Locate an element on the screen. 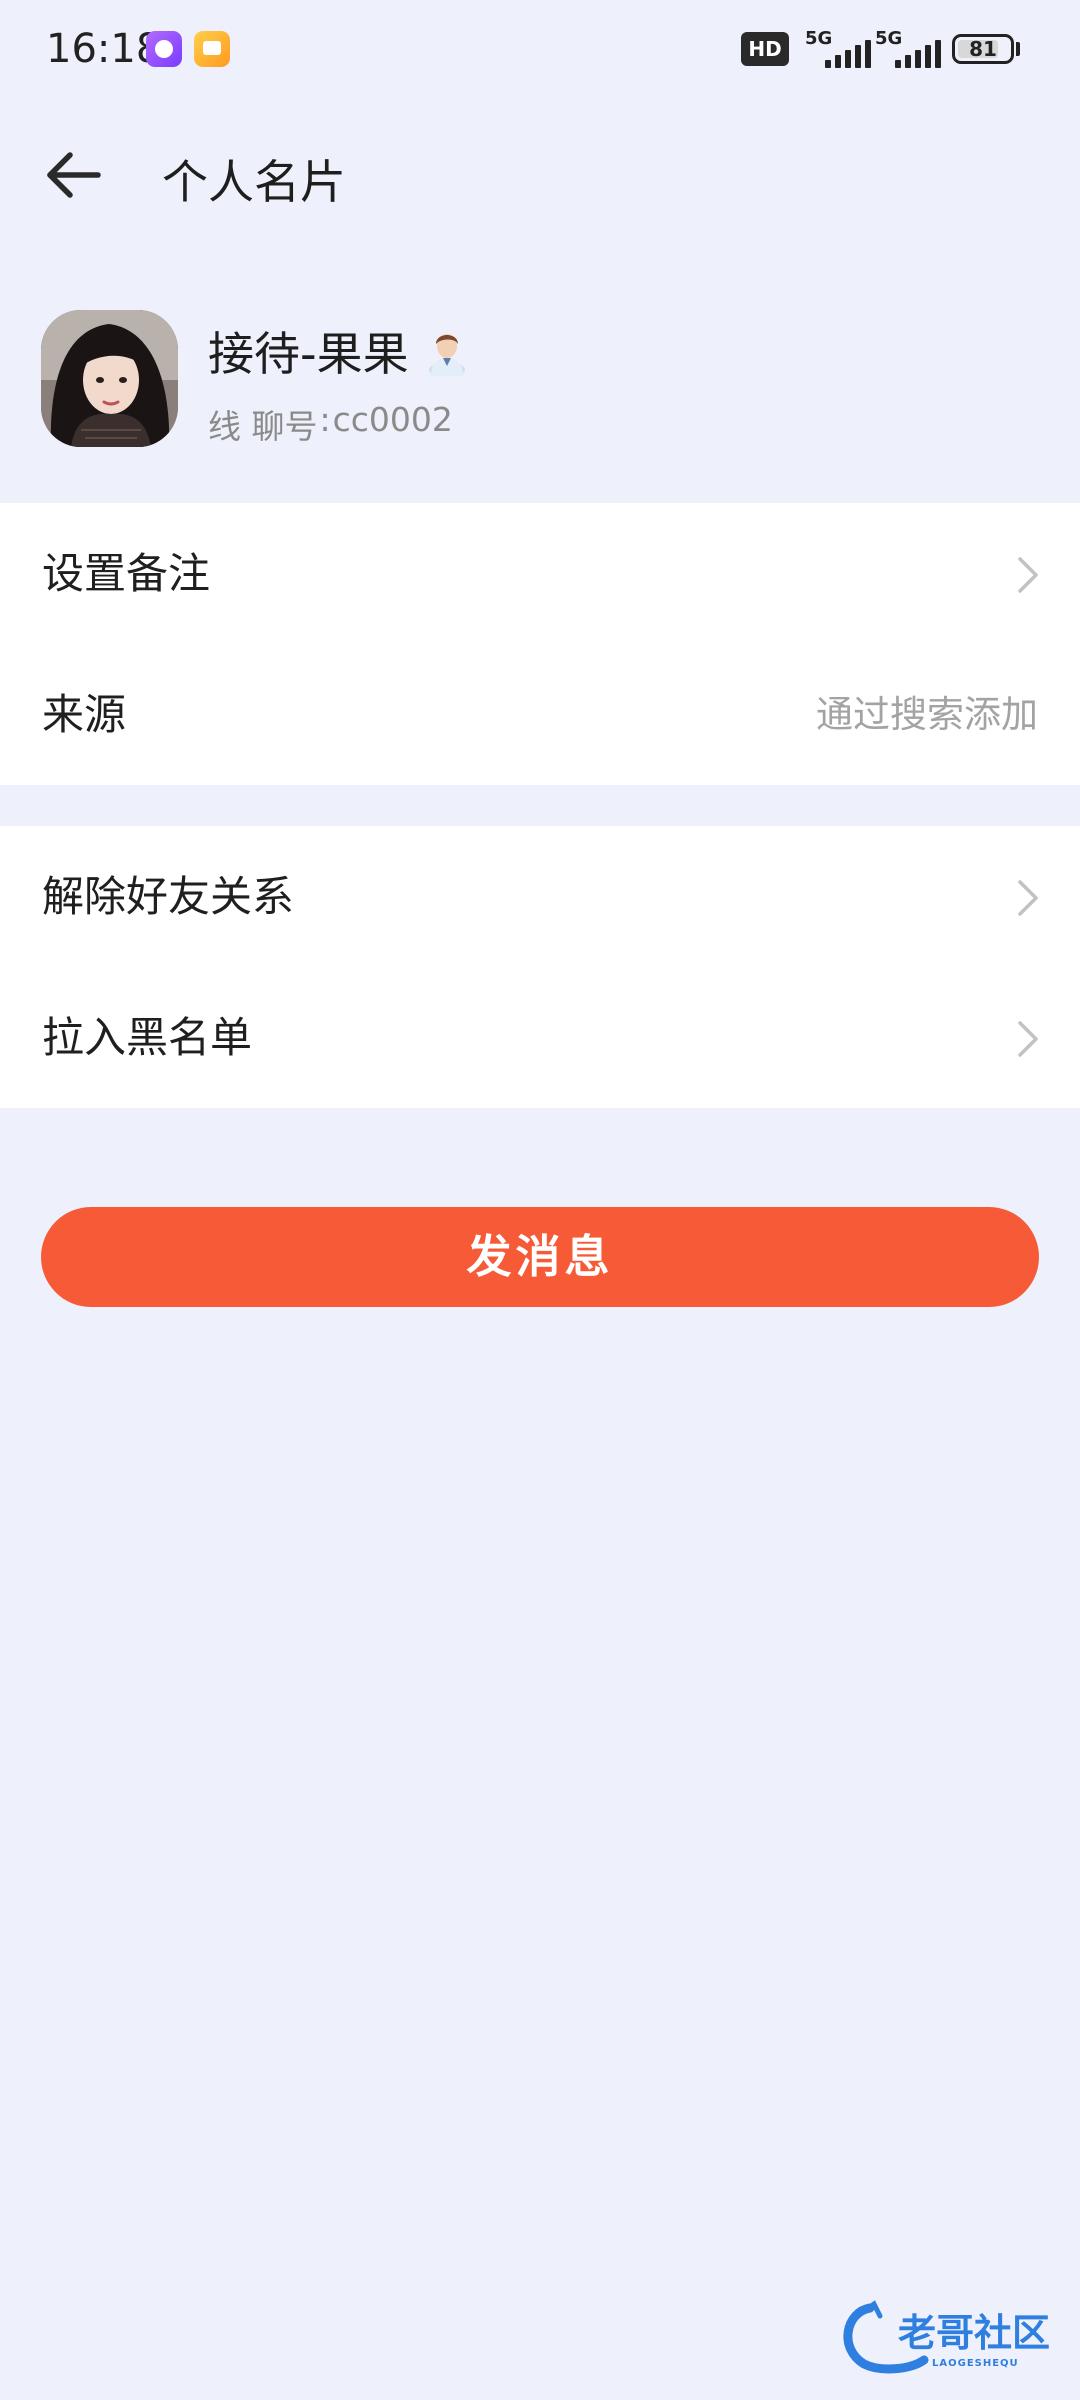 The width and height of the screenshot is (1080, 2400). battery-icon: 81 is located at coordinates (983, 49).